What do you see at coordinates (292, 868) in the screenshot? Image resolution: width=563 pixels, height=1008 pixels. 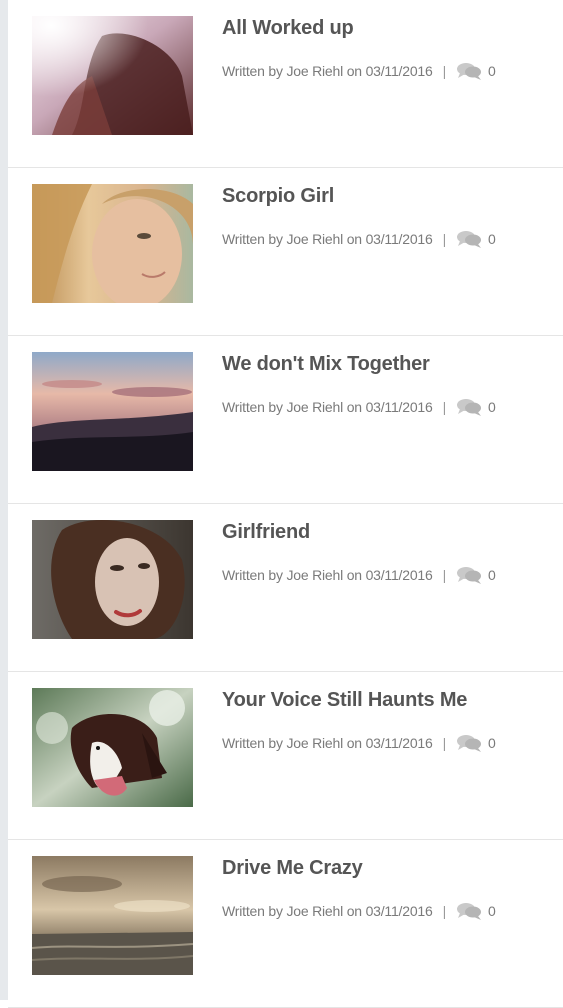 I see `post-title: Drive Me Crazy` at bounding box center [292, 868].